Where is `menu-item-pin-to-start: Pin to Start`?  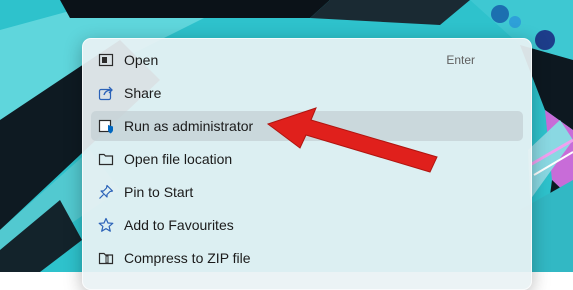
menu-item-pin-to-start: Pin to Start is located at coordinates (307, 192).